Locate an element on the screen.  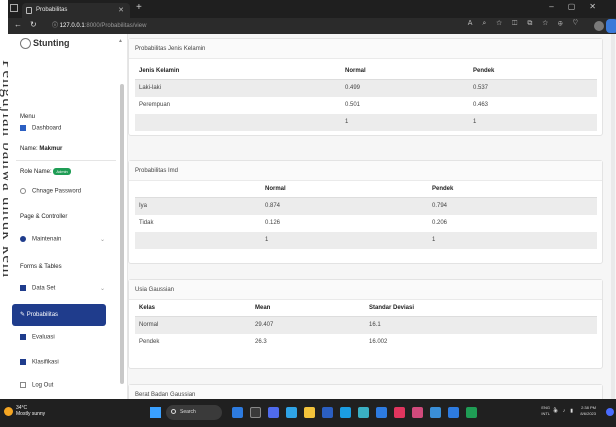
window-controls: –▢✕ is located at coordinates (579, 6).